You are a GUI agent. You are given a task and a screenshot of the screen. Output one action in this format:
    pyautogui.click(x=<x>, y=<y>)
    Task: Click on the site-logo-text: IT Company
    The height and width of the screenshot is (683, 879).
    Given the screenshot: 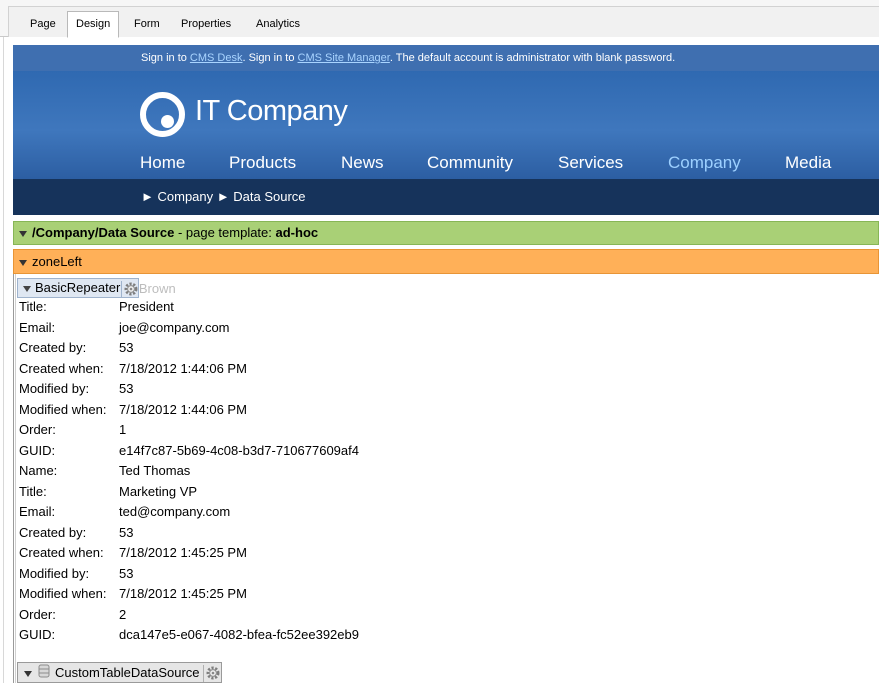 What is the action you would take?
    pyautogui.click(x=271, y=111)
    